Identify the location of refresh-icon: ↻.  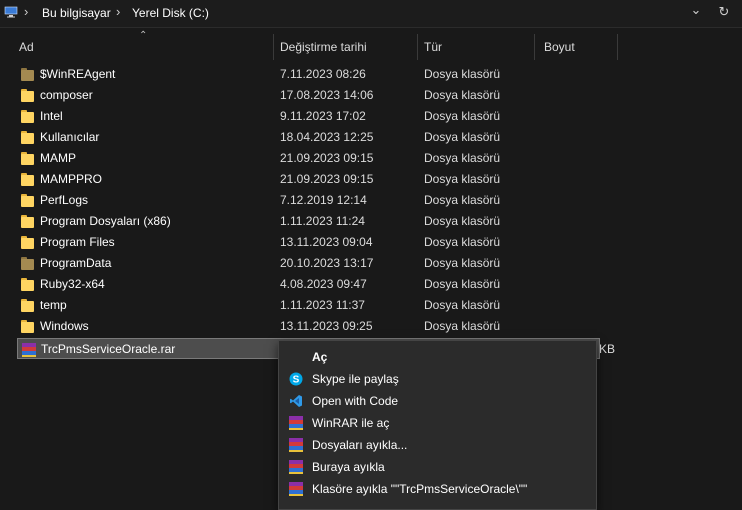
(724, 13).